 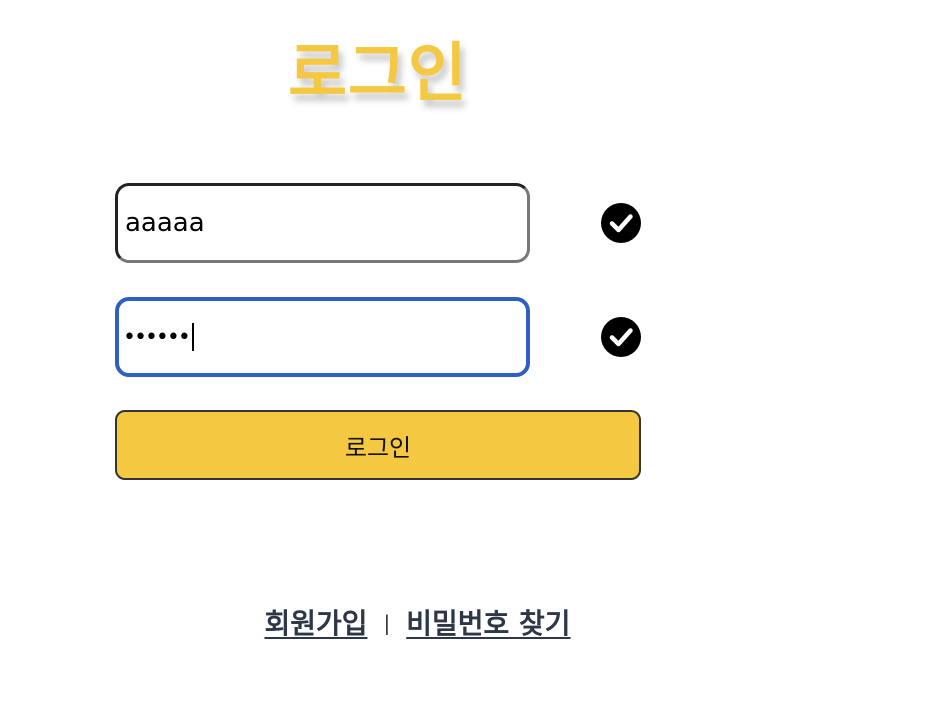 I want to click on id-input-value: aaaaa, so click(x=165, y=223).